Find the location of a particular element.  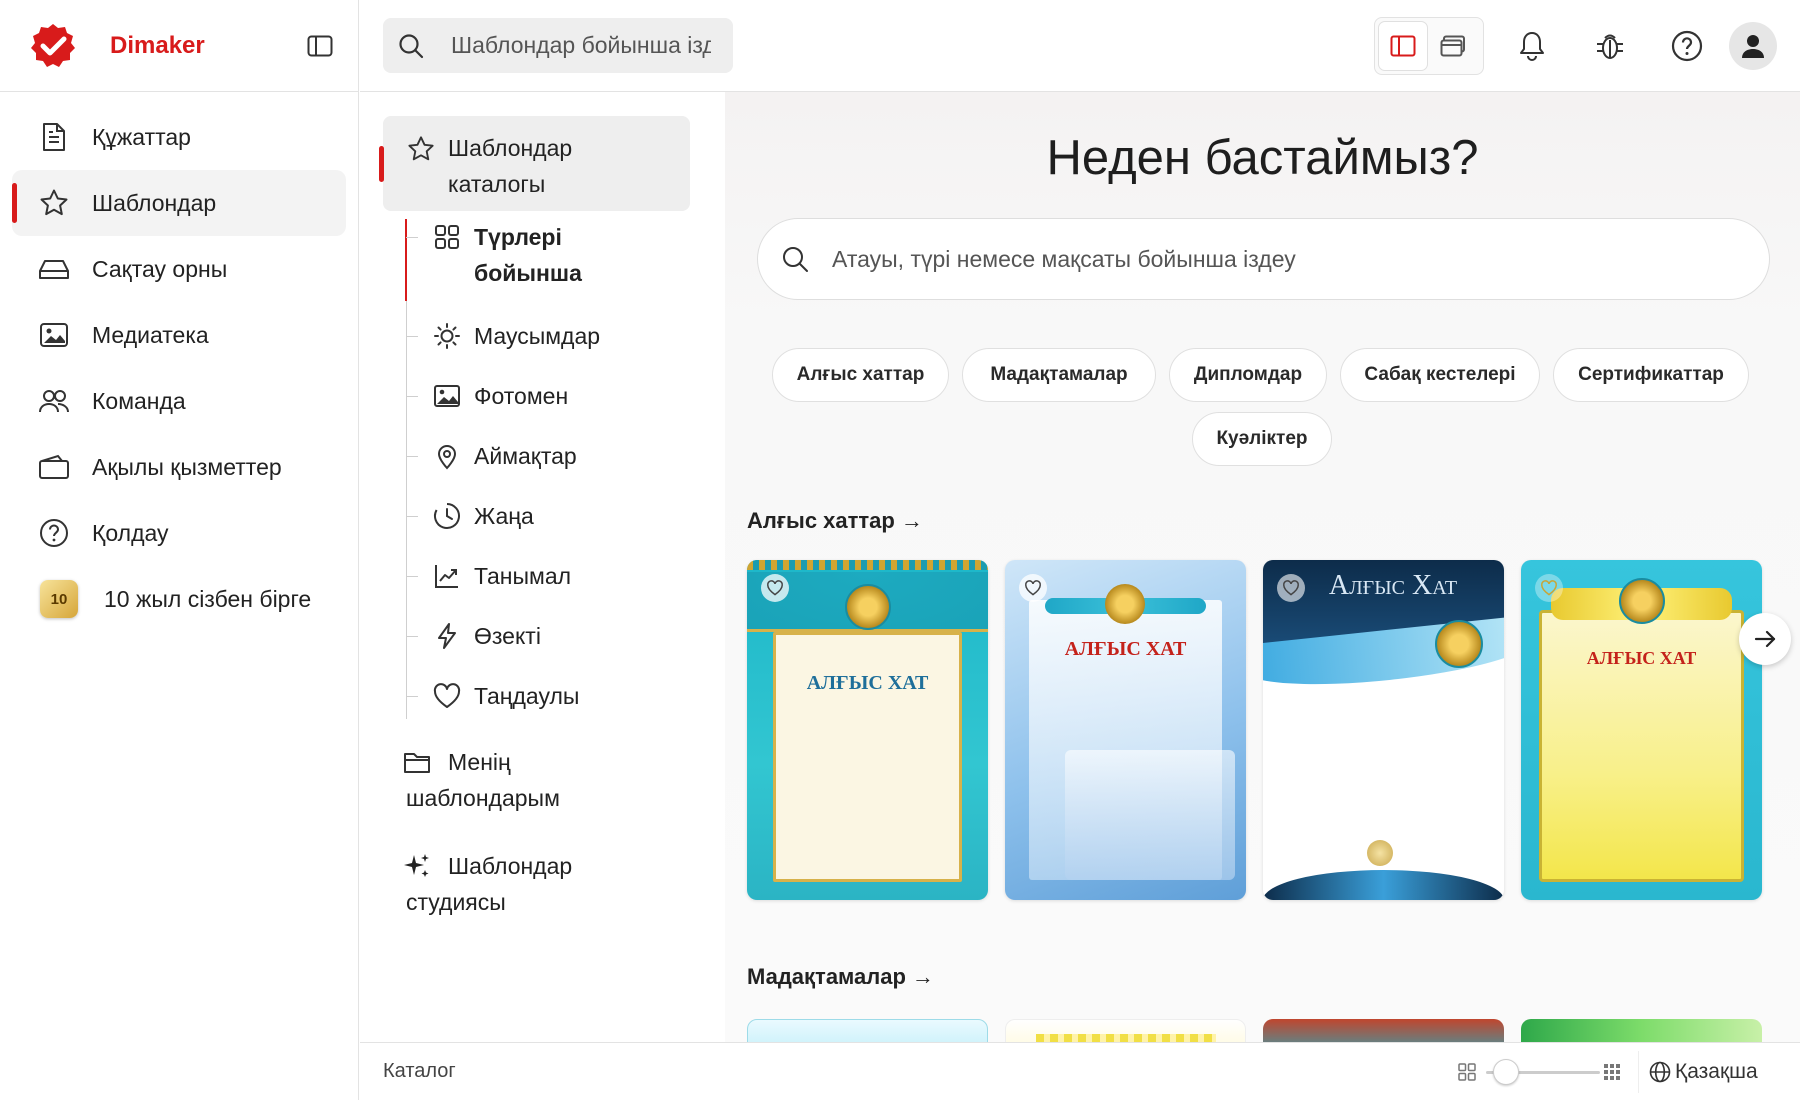

templates-studio-item: Шаблондар студиясы is located at coordinates (515, 884).